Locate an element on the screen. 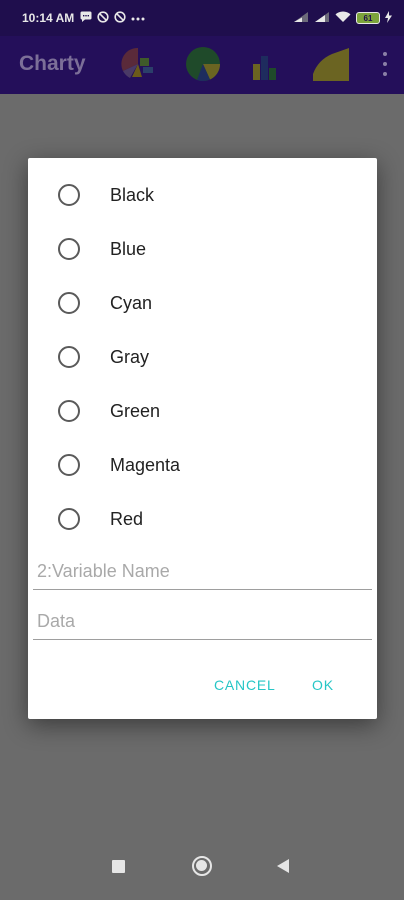 The image size is (404, 900). color-option-cyan: Cyan is located at coordinates (202, 303).